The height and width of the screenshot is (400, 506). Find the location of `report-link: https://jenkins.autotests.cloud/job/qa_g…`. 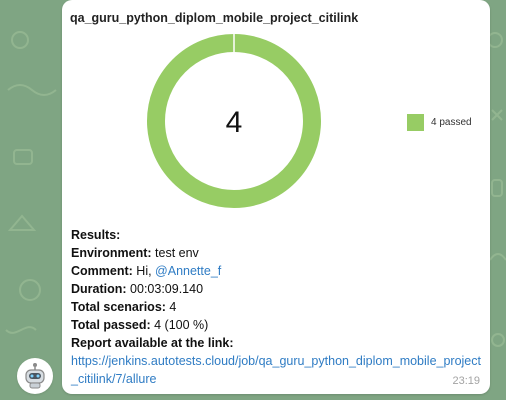

report-link: https://jenkins.autotests.cloud/job/qa_g… is located at coordinates (278, 370).